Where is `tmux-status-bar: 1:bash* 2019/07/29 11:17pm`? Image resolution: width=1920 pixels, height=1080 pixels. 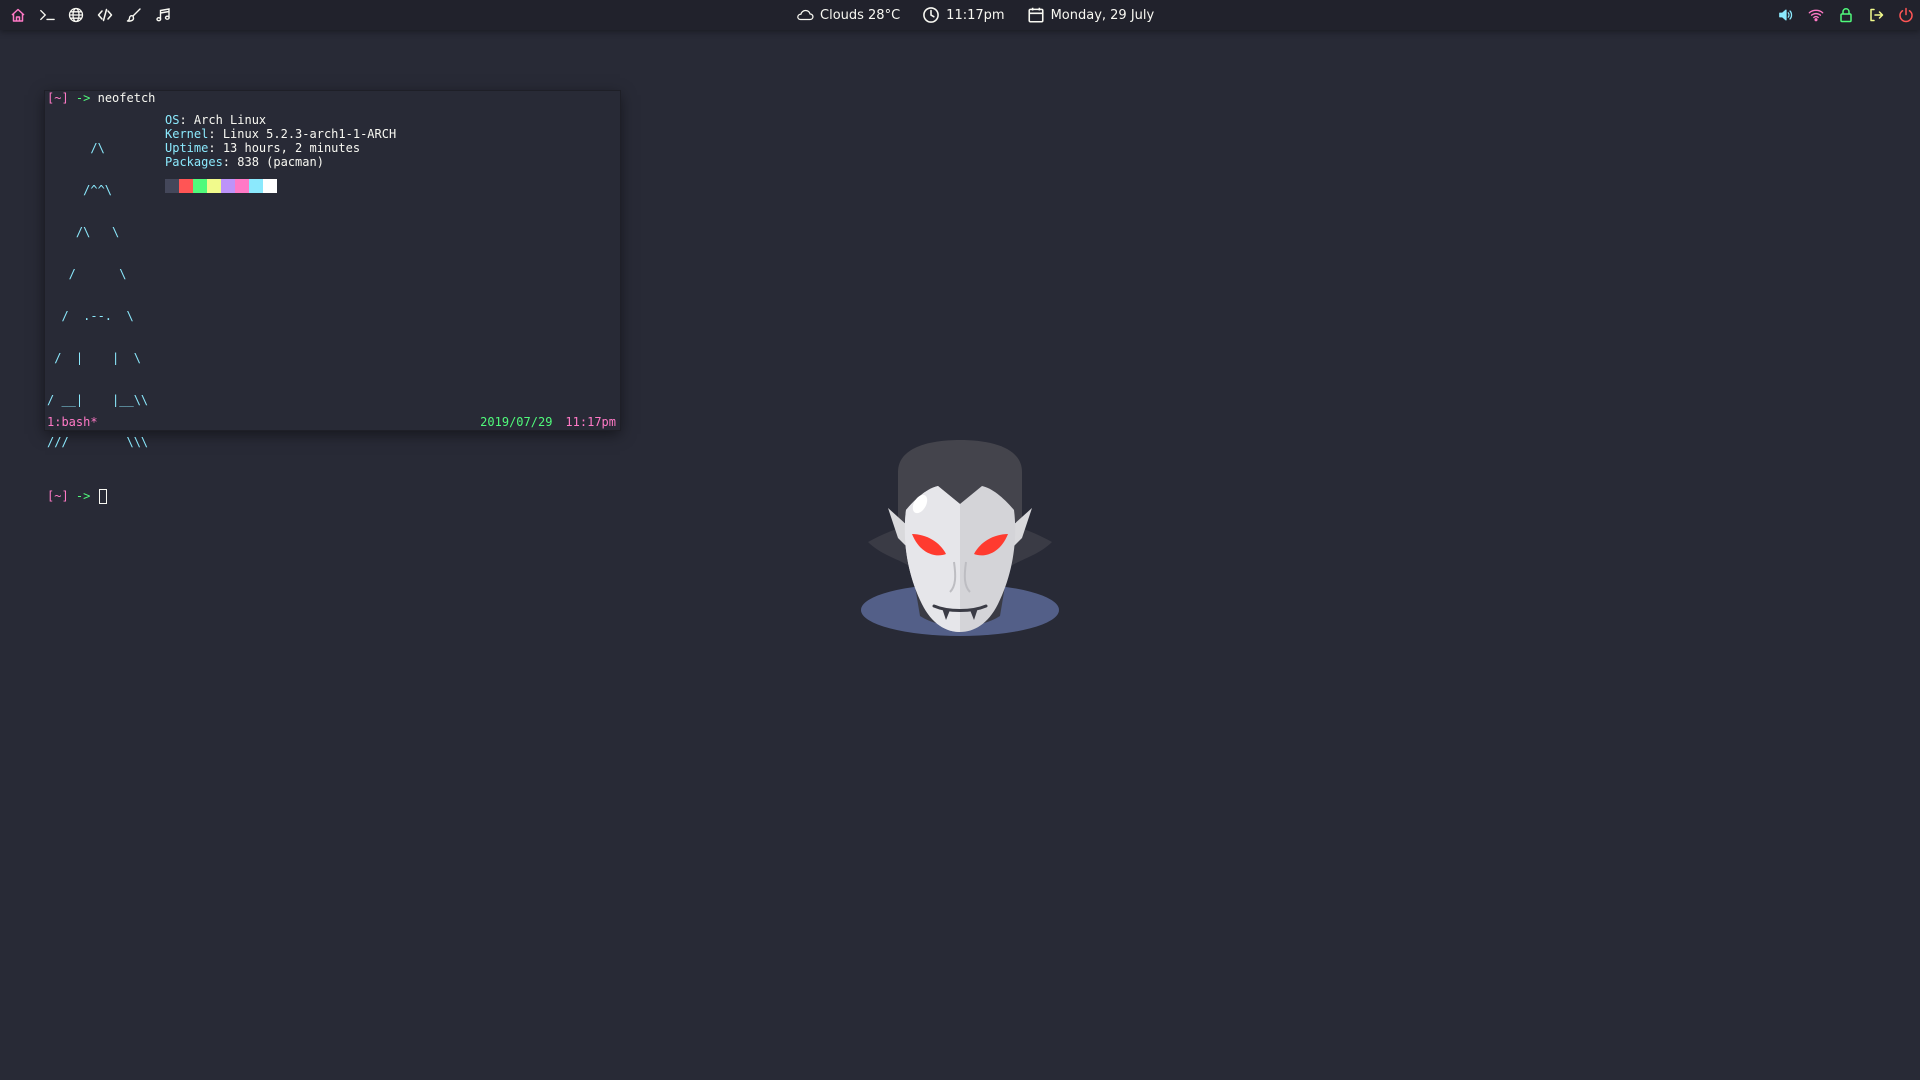
tmux-status-bar: 1:bash* 2019/07/29 11:17pm is located at coordinates (331, 422).